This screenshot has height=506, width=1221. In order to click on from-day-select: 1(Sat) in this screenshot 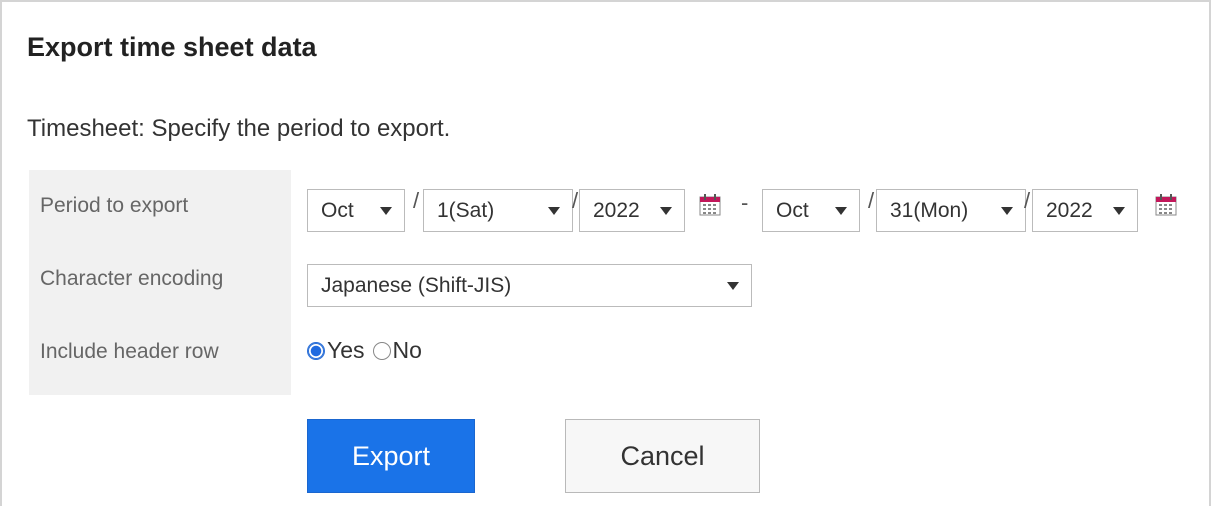, I will do `click(498, 210)`.